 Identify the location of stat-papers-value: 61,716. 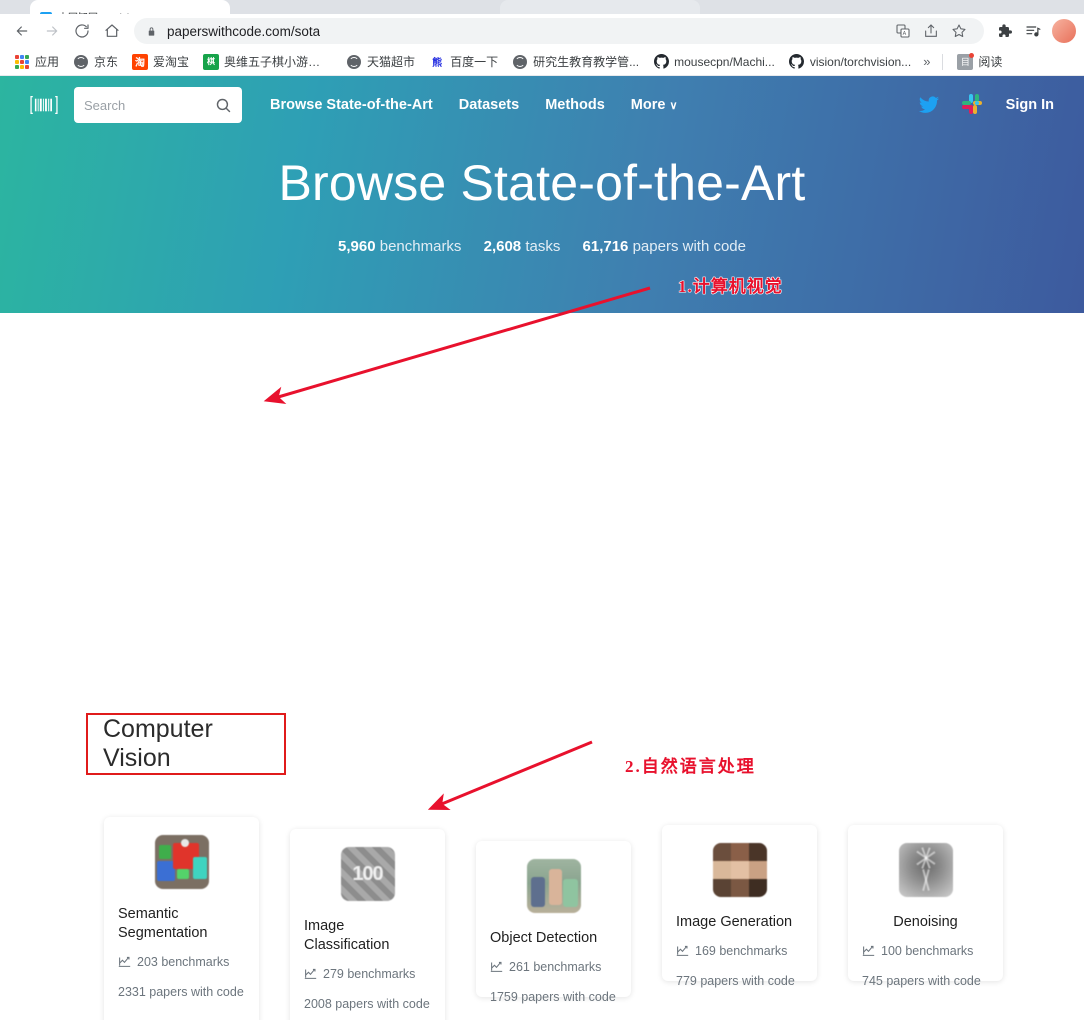
(605, 246).